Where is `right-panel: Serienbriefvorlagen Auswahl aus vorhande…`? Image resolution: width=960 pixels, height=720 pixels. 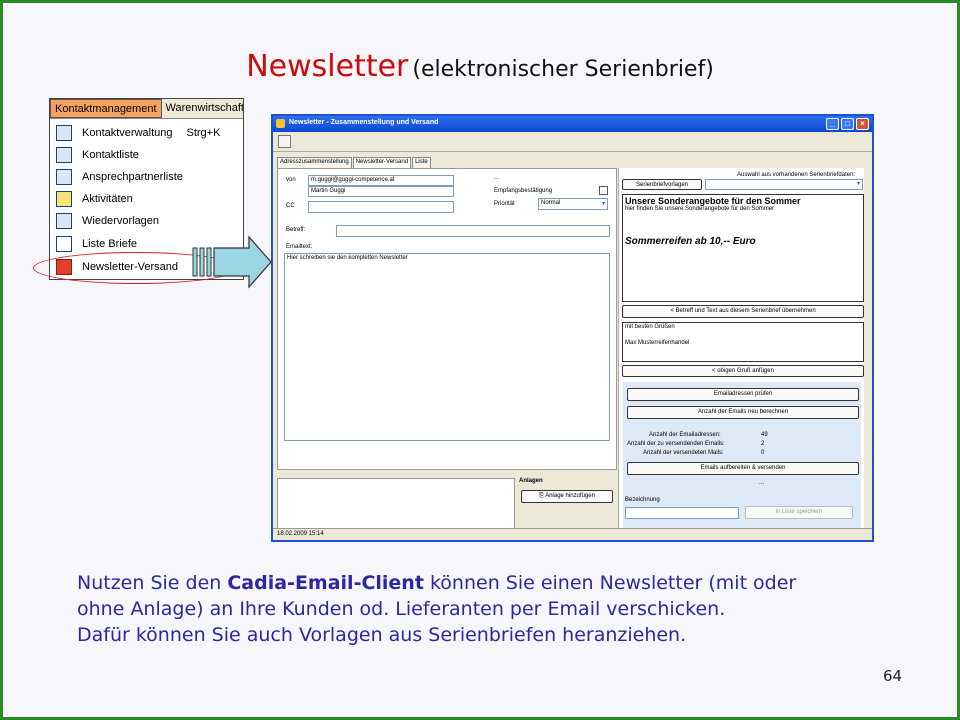
right-panel: Serienbriefvorlagen Auswahl aus vorhande… is located at coordinates (741, 350).